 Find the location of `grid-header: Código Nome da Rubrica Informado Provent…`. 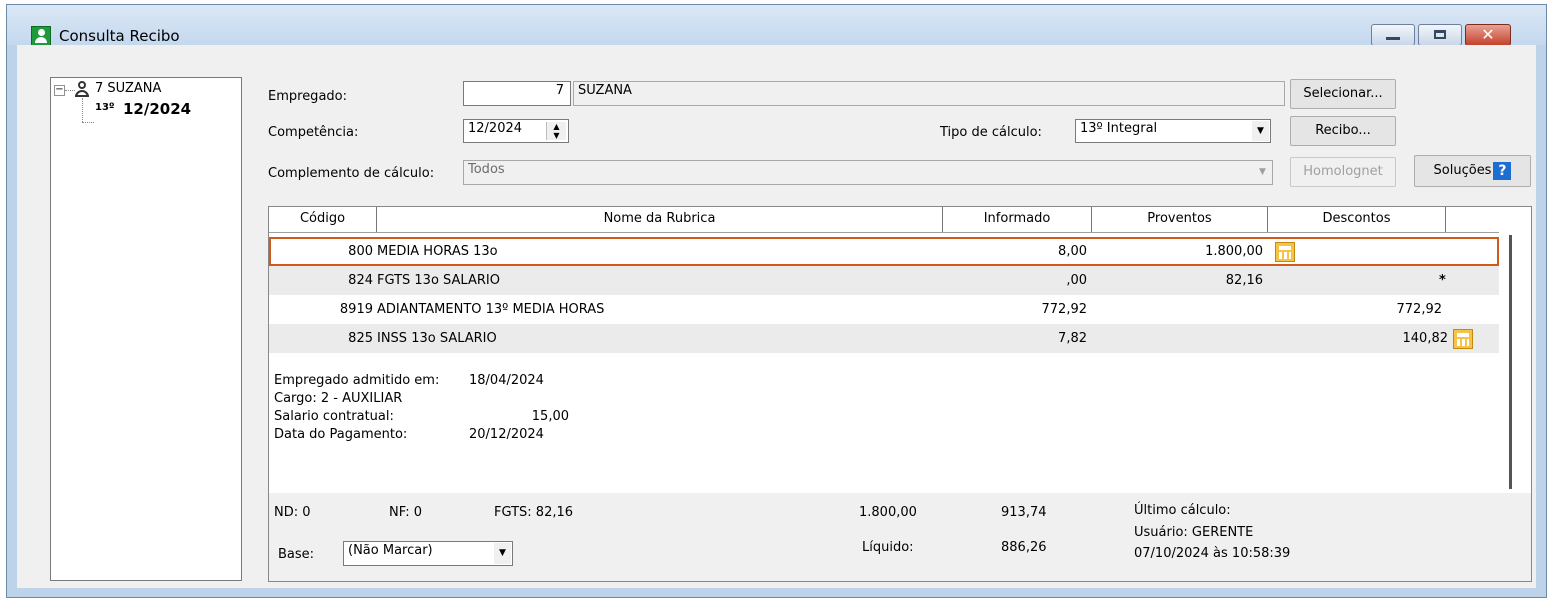

grid-header: Código Nome da Rubrica Informado Provent… is located at coordinates (884, 220).